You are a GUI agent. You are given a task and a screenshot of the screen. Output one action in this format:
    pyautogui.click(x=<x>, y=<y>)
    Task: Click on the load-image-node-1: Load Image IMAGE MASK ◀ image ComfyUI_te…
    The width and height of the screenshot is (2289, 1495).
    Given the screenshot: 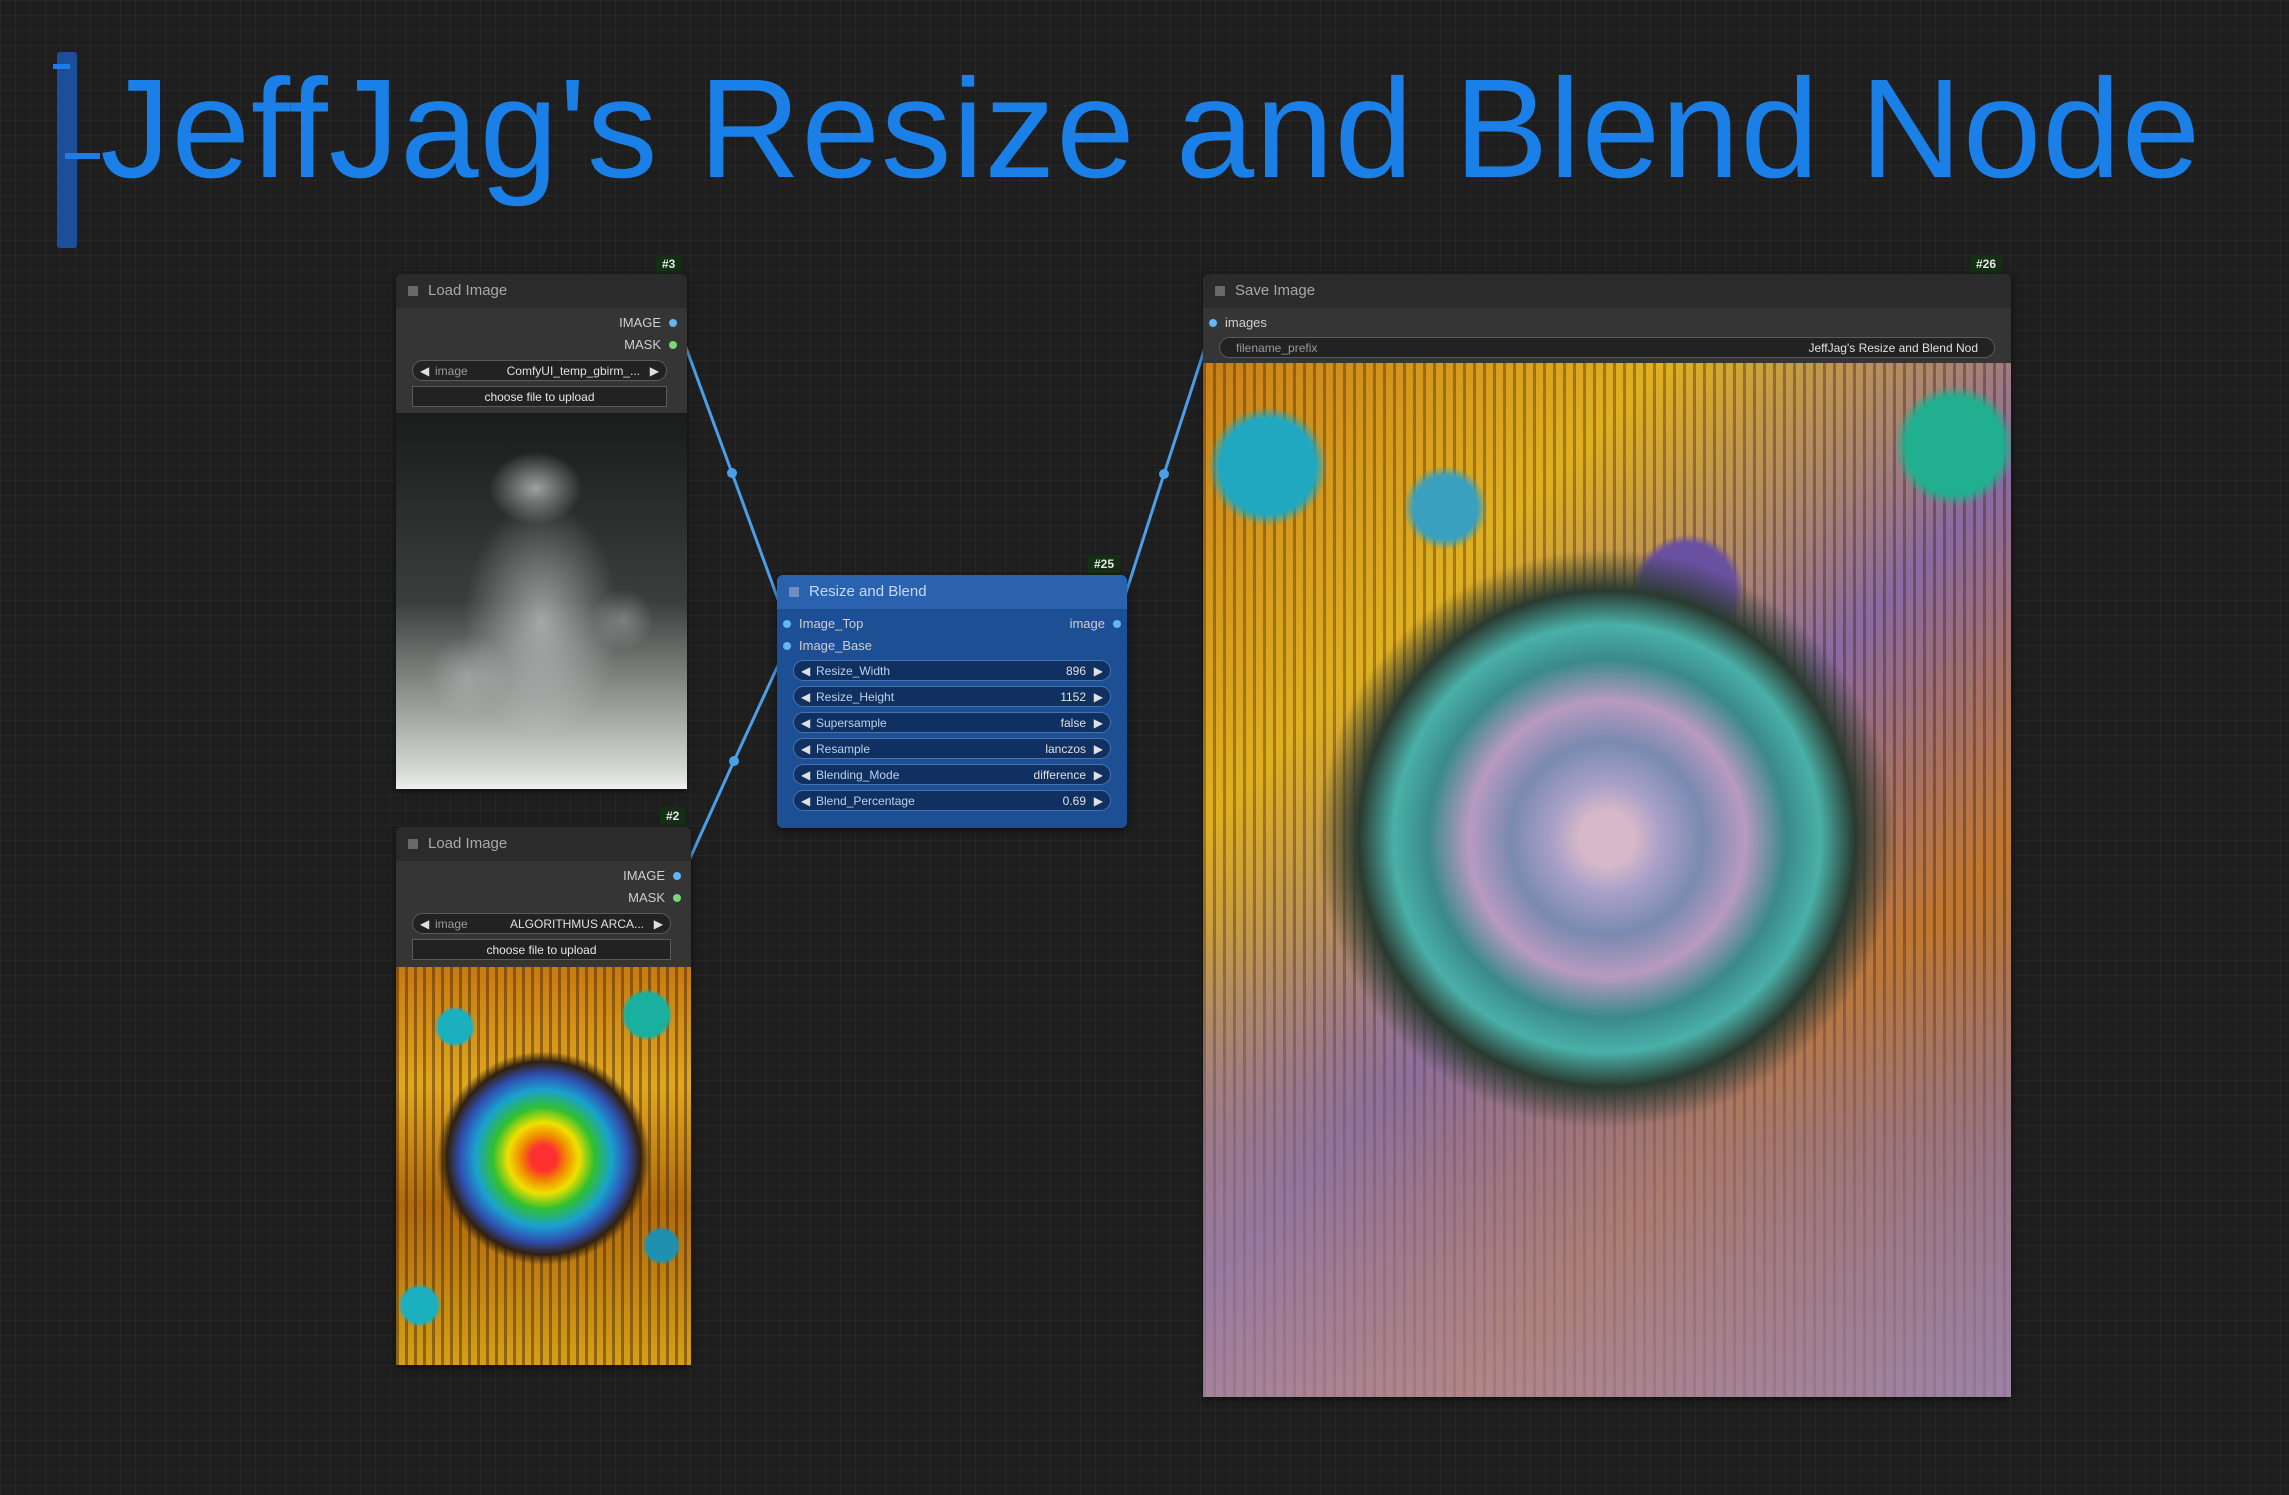 What is the action you would take?
    pyautogui.click(x=541, y=531)
    